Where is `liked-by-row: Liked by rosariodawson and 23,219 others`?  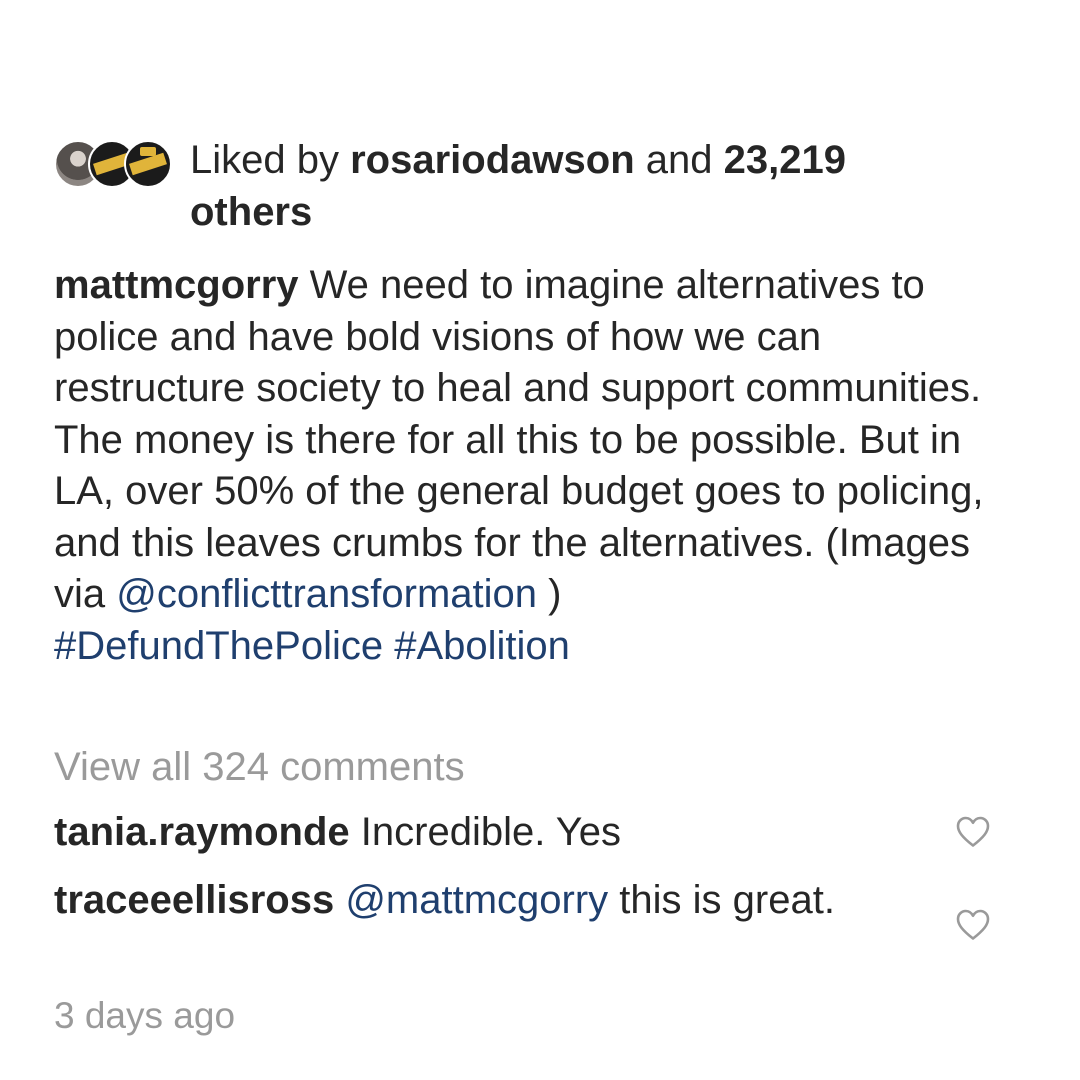
liked-by-row: Liked by rosariodawson and 23,219 others is located at coordinates (534, 188).